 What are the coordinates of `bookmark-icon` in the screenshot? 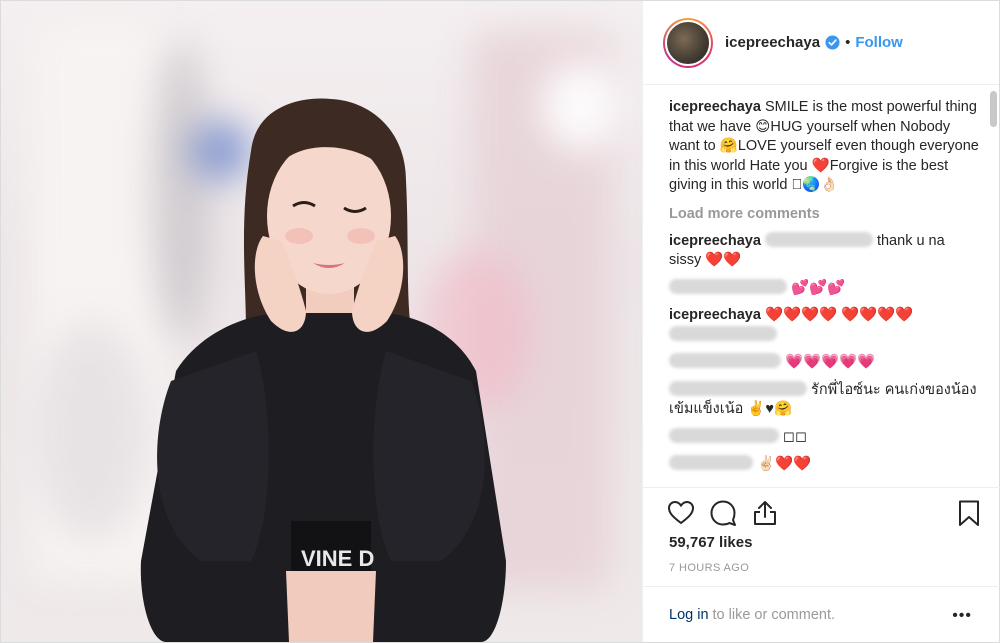 It's located at (969, 513).